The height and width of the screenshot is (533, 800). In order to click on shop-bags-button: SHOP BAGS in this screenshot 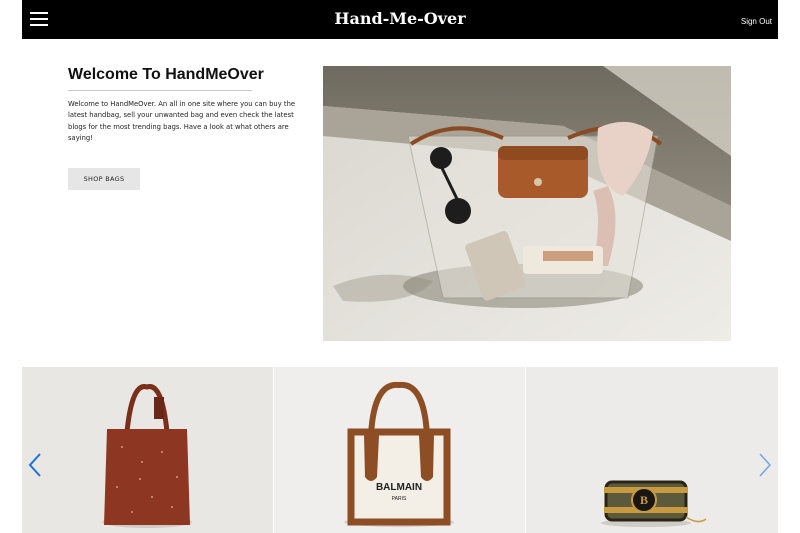, I will do `click(104, 179)`.